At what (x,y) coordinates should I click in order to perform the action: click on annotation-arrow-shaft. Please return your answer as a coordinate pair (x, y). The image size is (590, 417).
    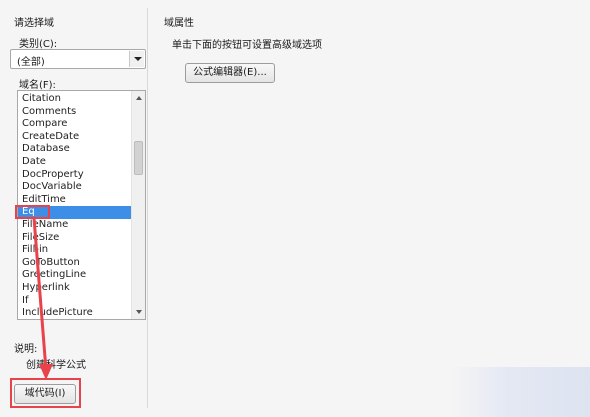
    Looking at the image, I should click on (40, 294).